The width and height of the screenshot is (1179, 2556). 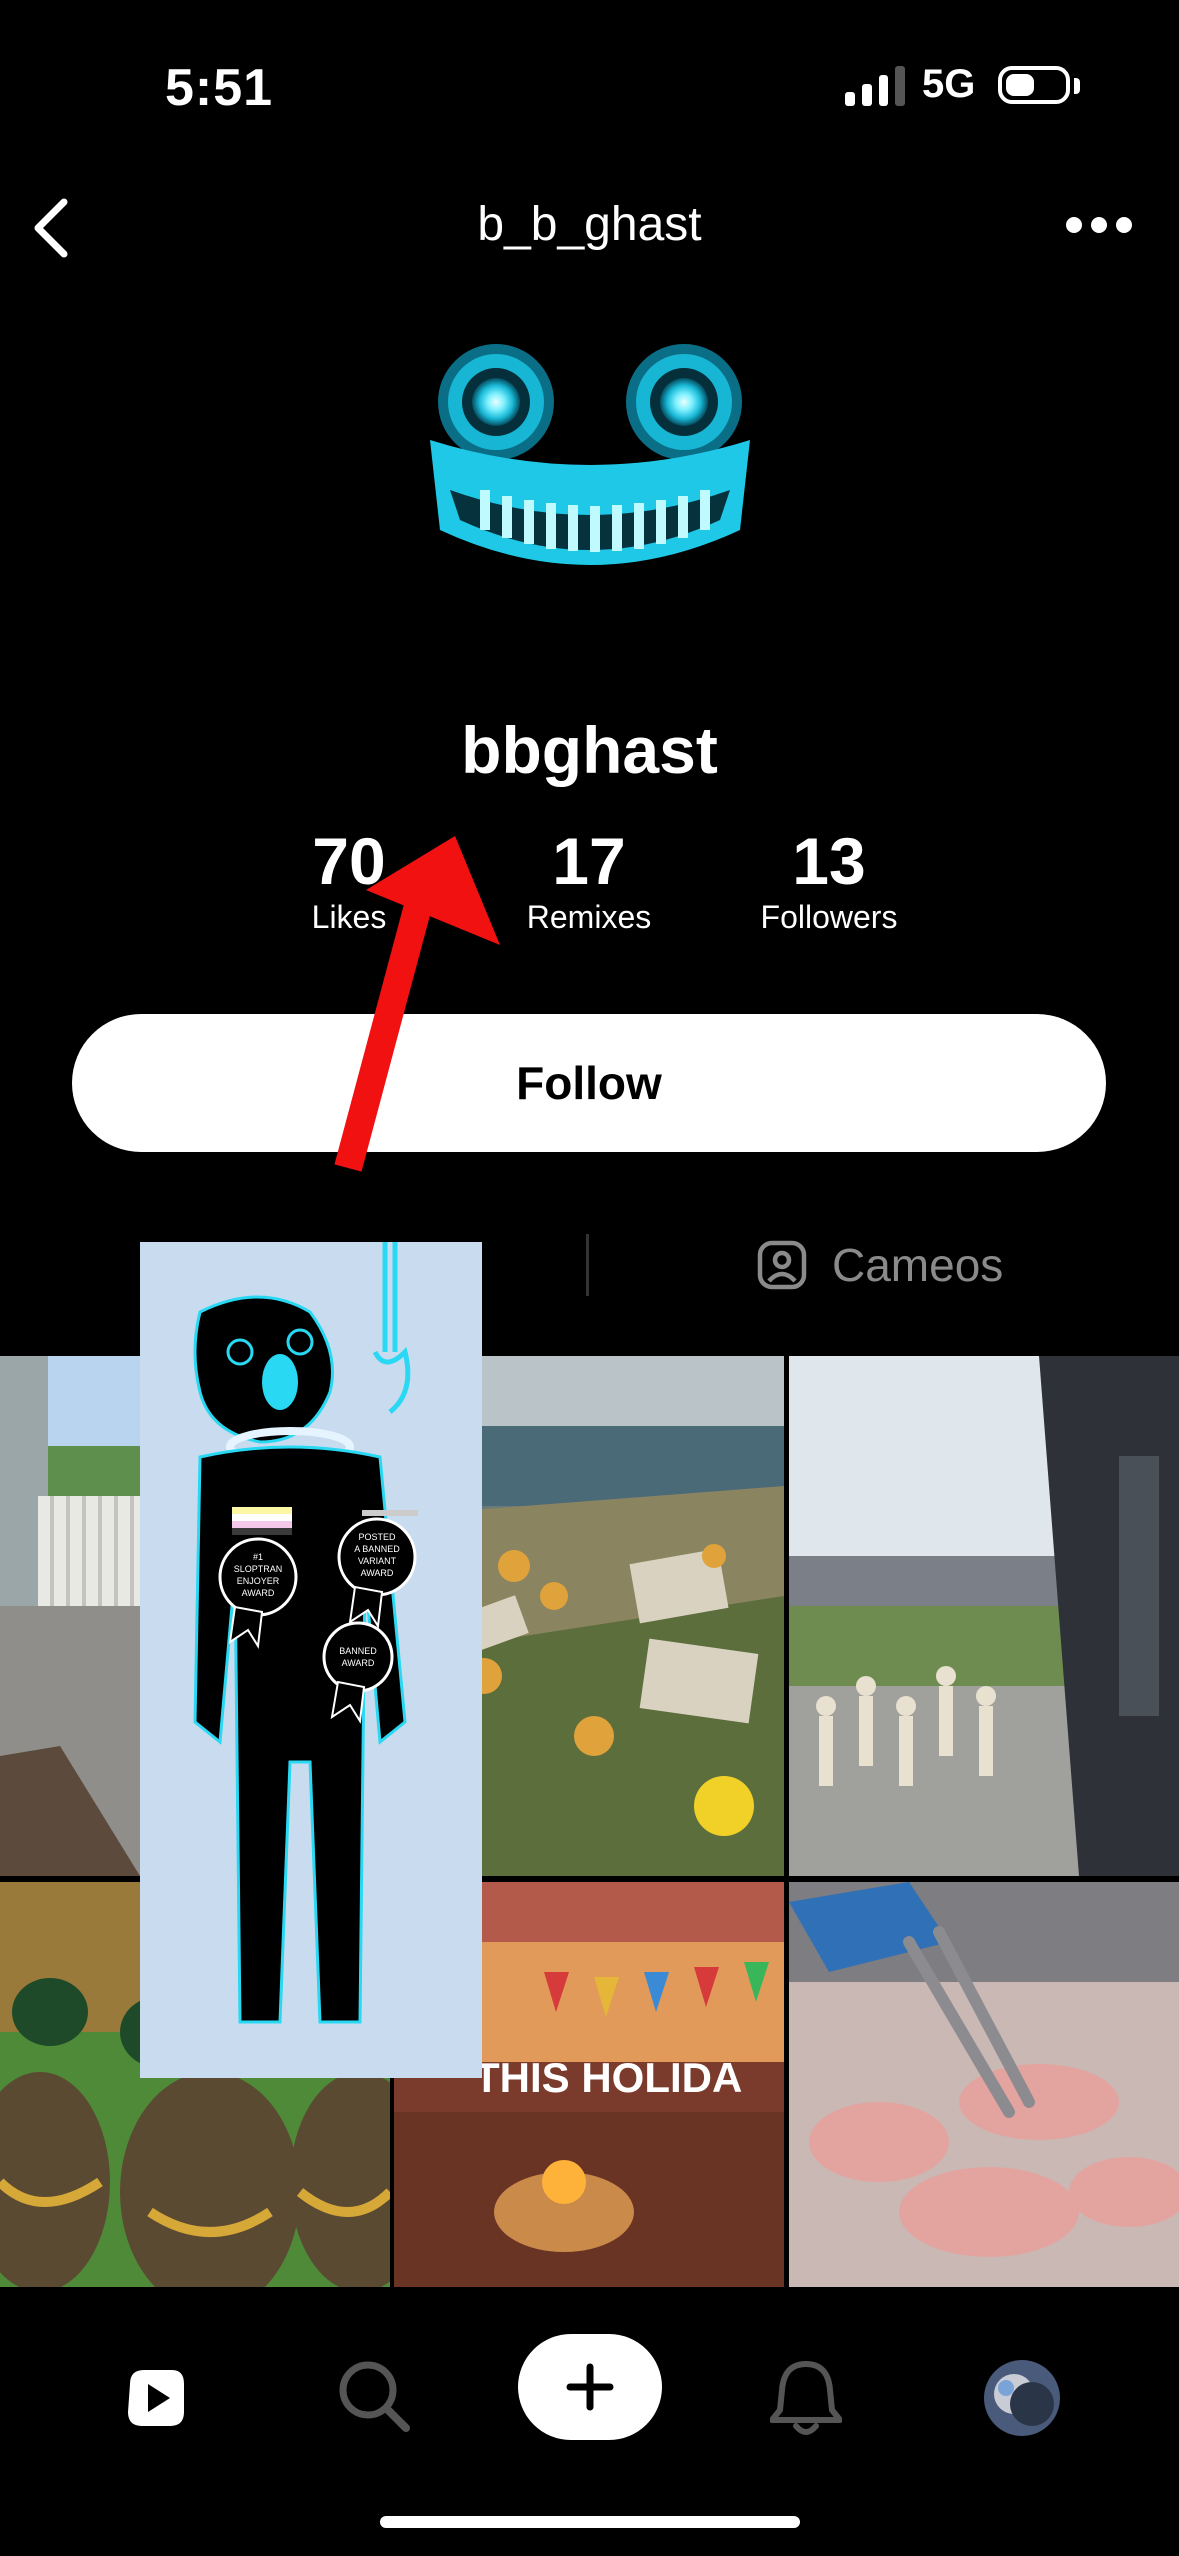 What do you see at coordinates (1077, 86) in the screenshot?
I see `battery-cap` at bounding box center [1077, 86].